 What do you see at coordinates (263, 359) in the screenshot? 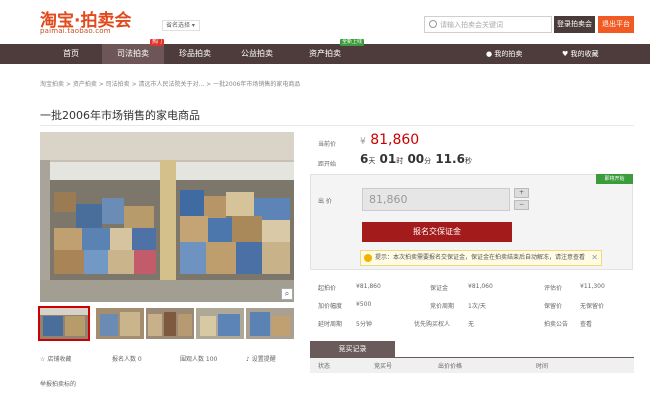
I see `set-reminder-label: 设置提醒` at bounding box center [263, 359].